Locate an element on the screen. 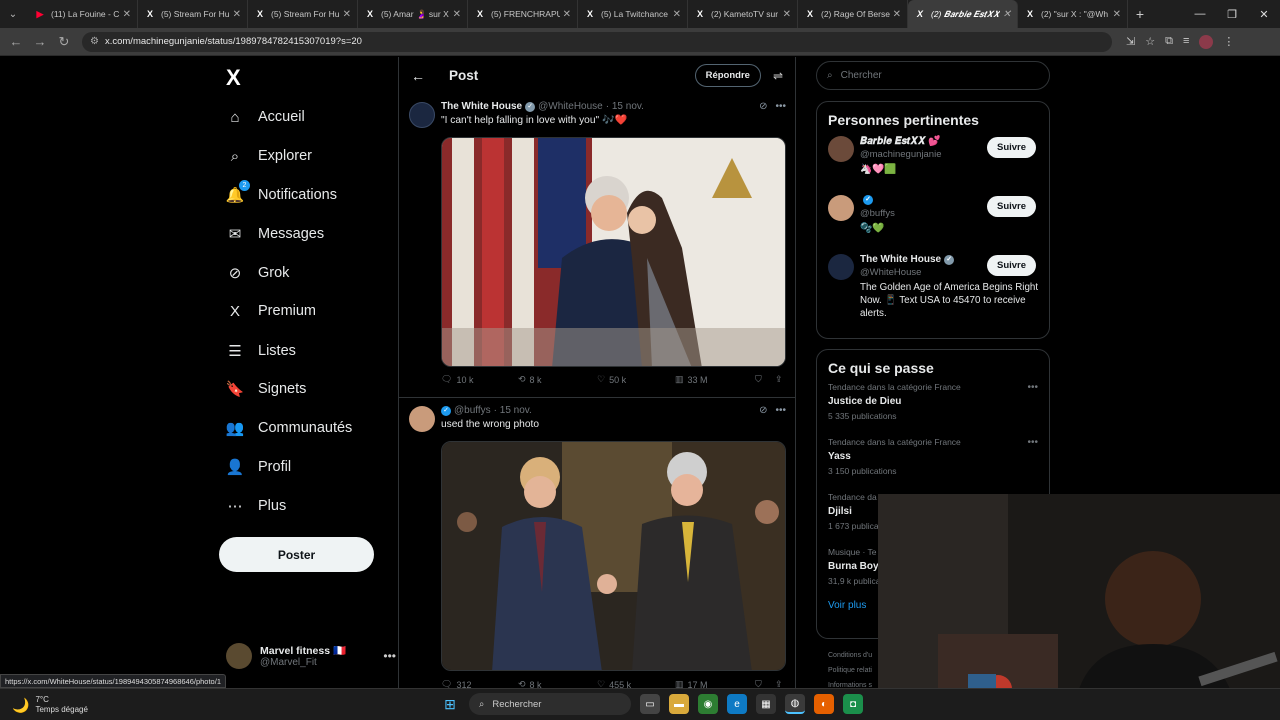  browser-tab: X (2) KametoTV sur ✕ is located at coordinates (743, 14).